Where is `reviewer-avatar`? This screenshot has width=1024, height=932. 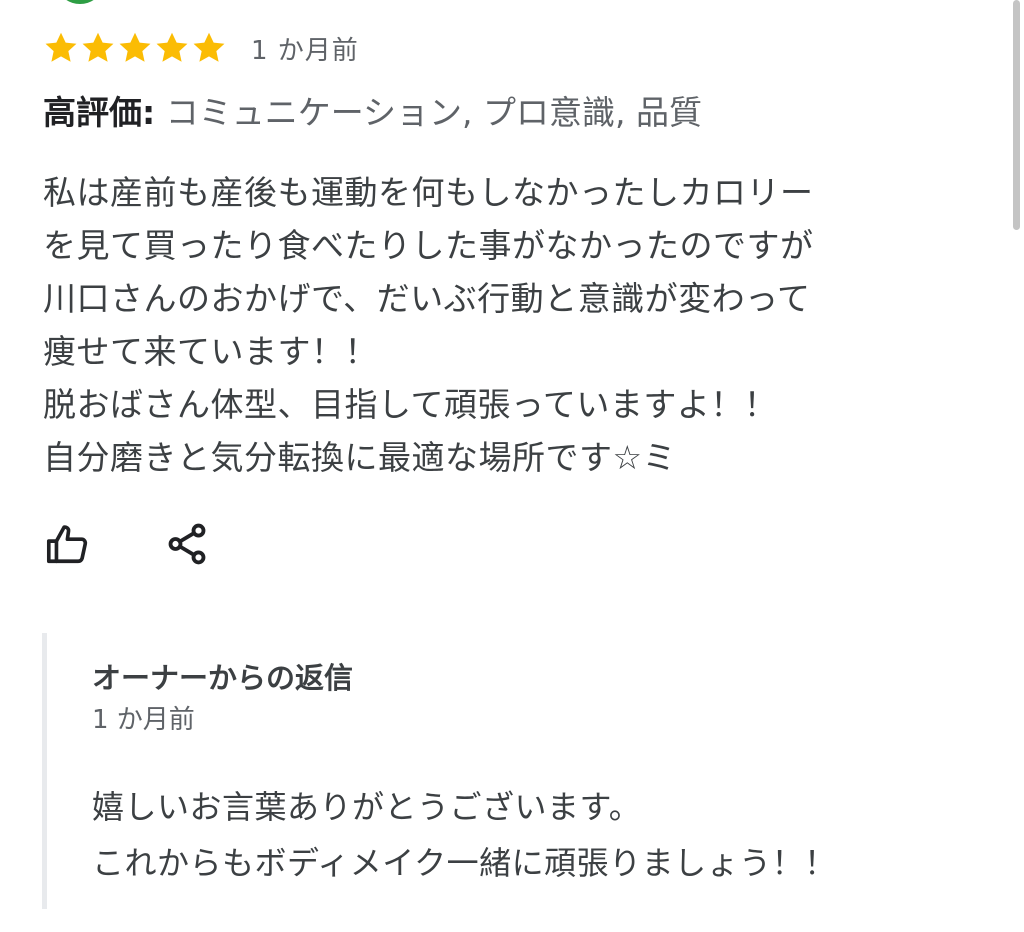 reviewer-avatar is located at coordinates (80, 2).